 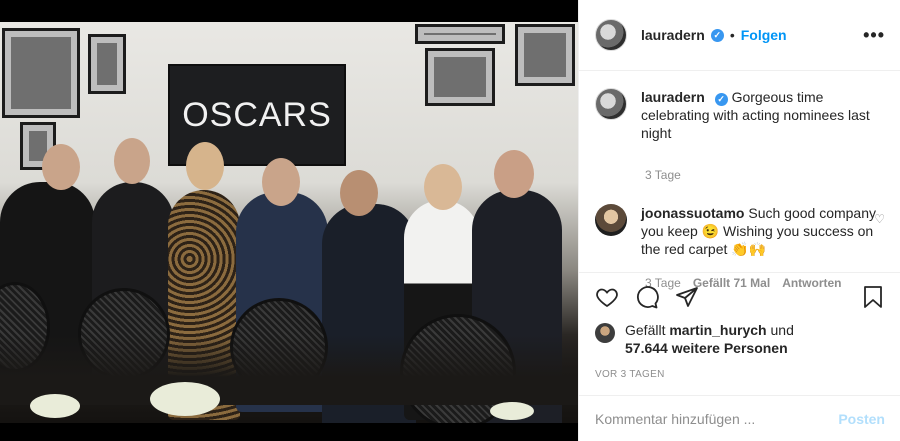 I want to click on post-timestamp: VOR 3 TAGEN, so click(x=630, y=374).